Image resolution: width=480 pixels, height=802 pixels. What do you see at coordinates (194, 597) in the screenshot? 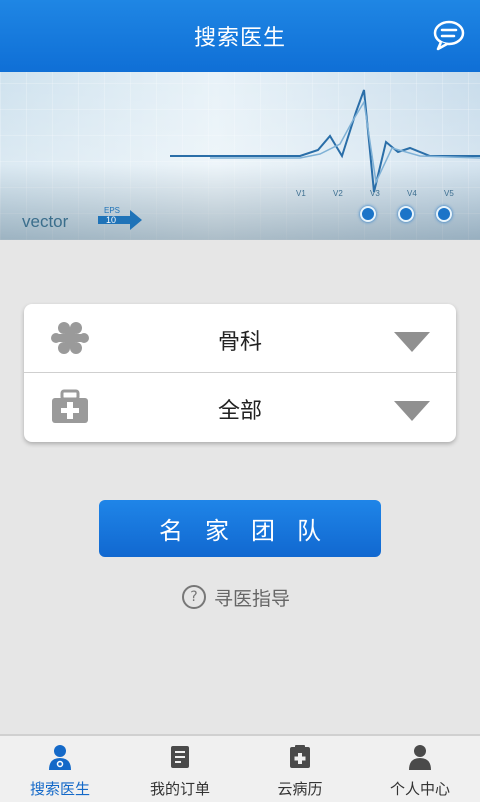
I see `help-icon: ?` at bounding box center [194, 597].